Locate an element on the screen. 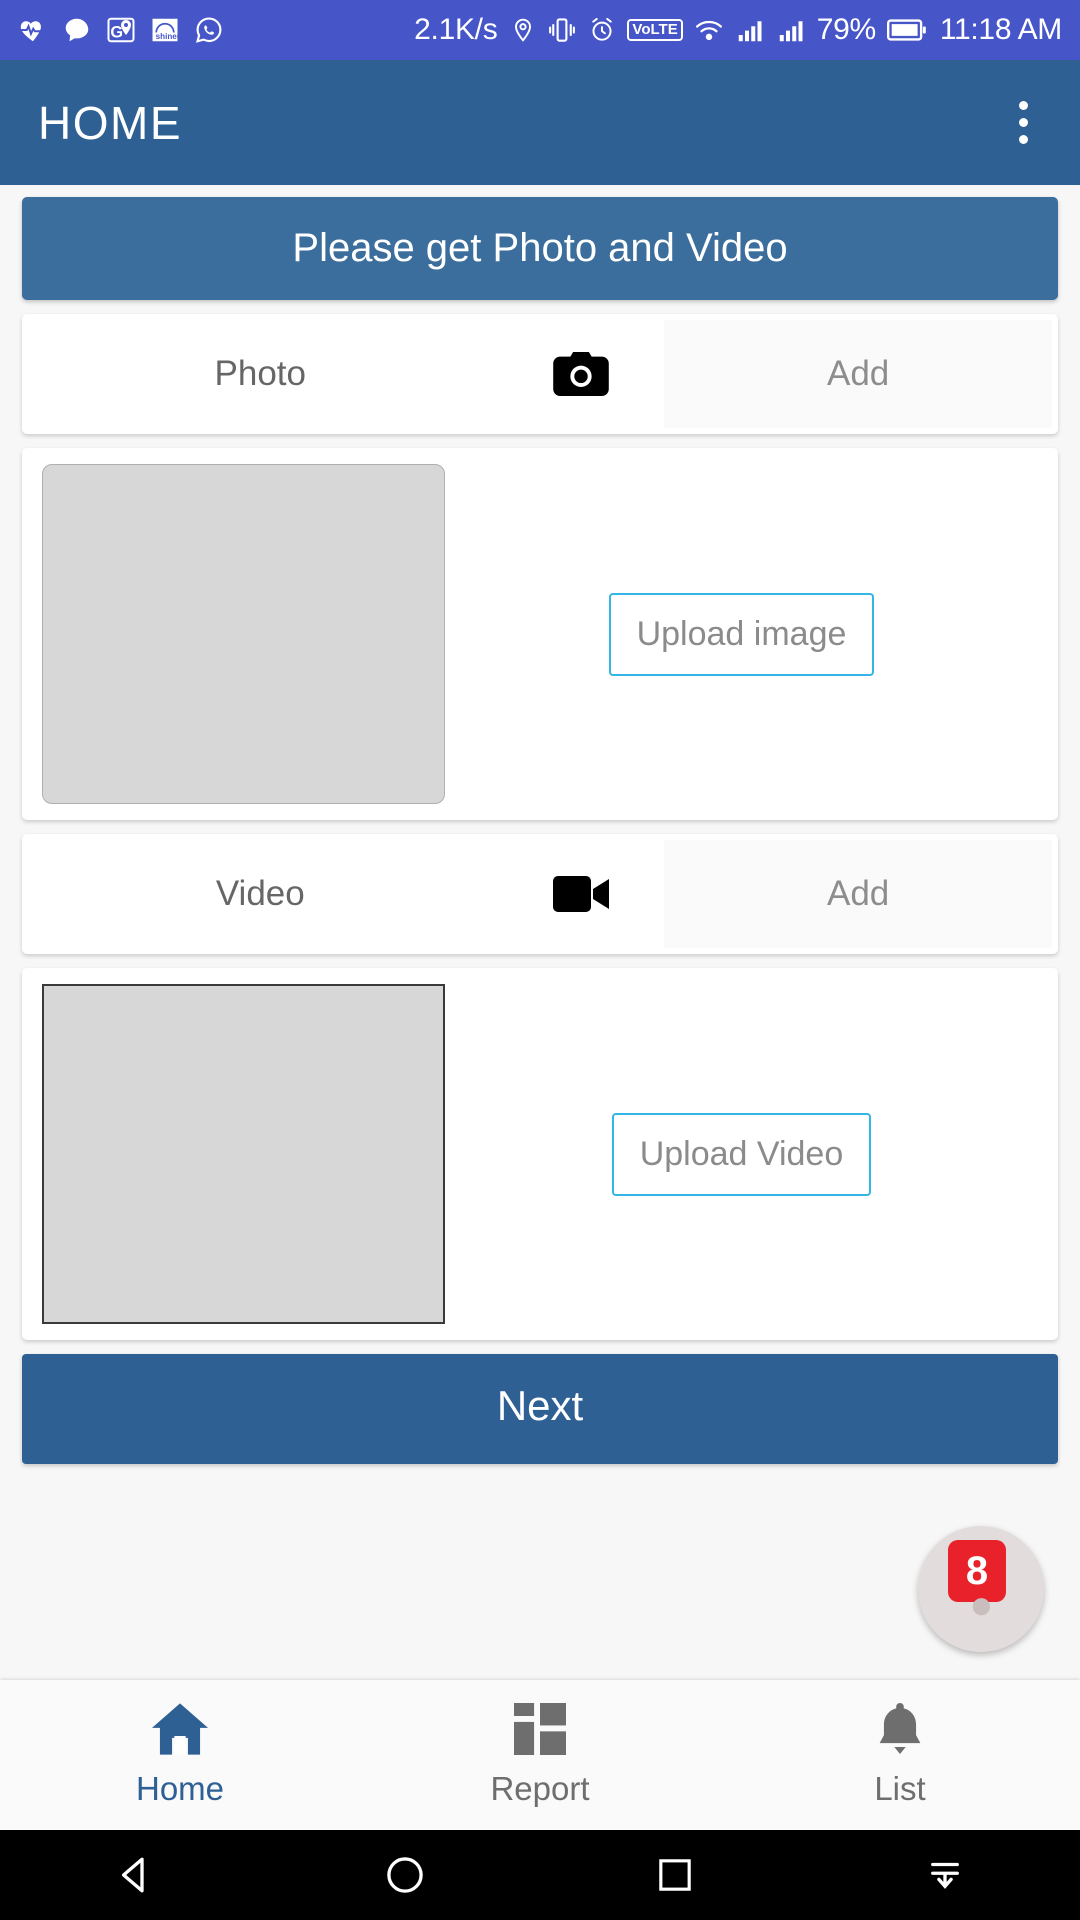 The image size is (1080, 1920). shineu-app-icon: shineu is located at coordinates (165, 30).